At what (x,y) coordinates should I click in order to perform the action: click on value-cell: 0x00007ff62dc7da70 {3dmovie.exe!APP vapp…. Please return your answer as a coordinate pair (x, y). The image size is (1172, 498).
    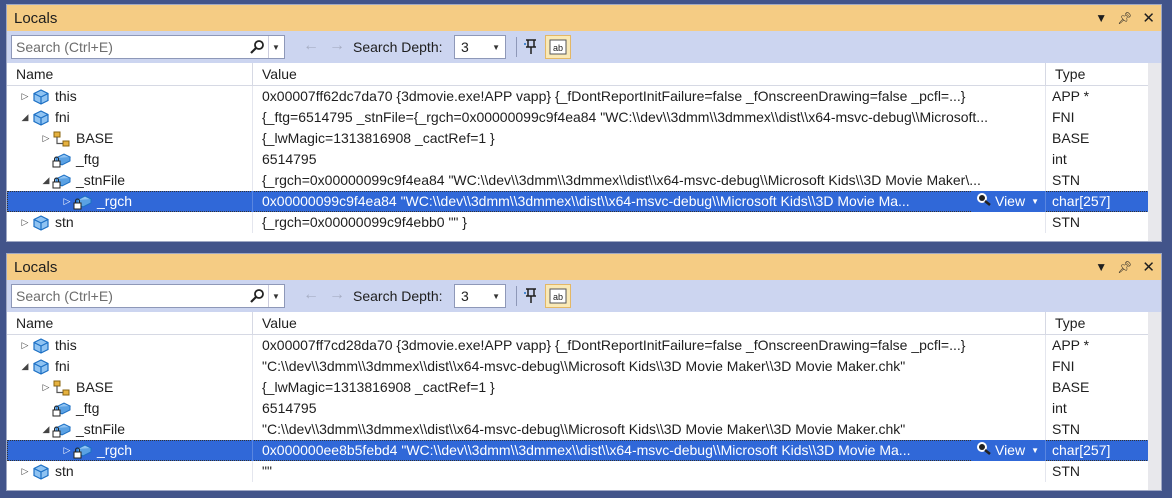
    Looking at the image, I should click on (649, 96).